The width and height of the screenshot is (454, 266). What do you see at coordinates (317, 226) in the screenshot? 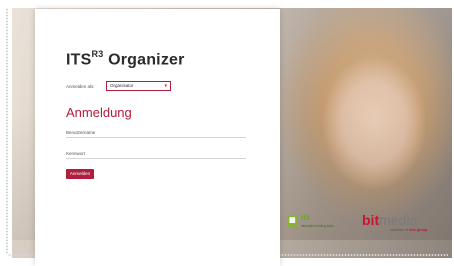
I see `its-logo-tagline: interactive testing tools` at bounding box center [317, 226].